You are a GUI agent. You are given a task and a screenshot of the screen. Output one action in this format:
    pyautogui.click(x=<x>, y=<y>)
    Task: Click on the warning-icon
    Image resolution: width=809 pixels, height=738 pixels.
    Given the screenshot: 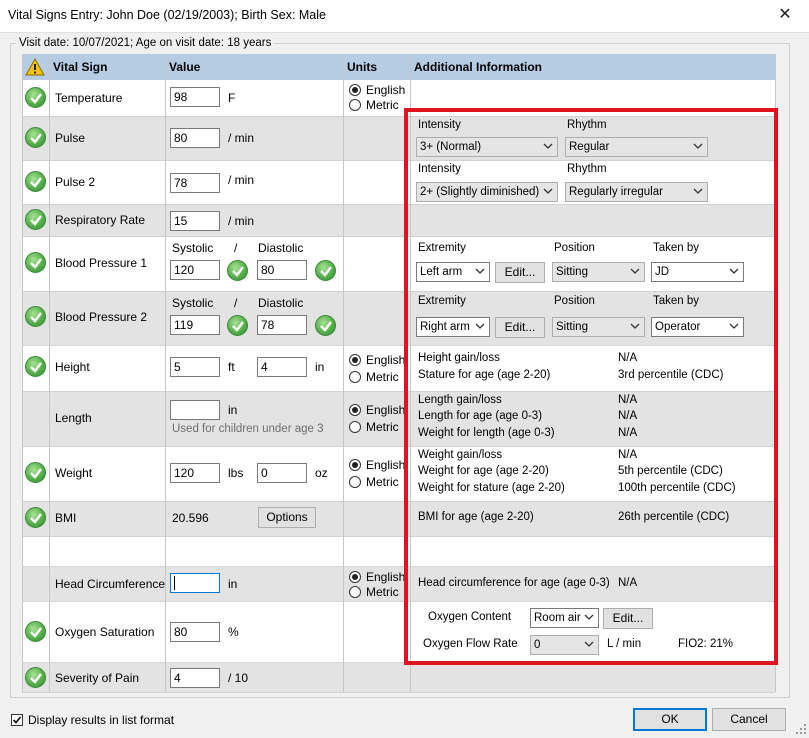 What is the action you would take?
    pyautogui.click(x=35, y=67)
    